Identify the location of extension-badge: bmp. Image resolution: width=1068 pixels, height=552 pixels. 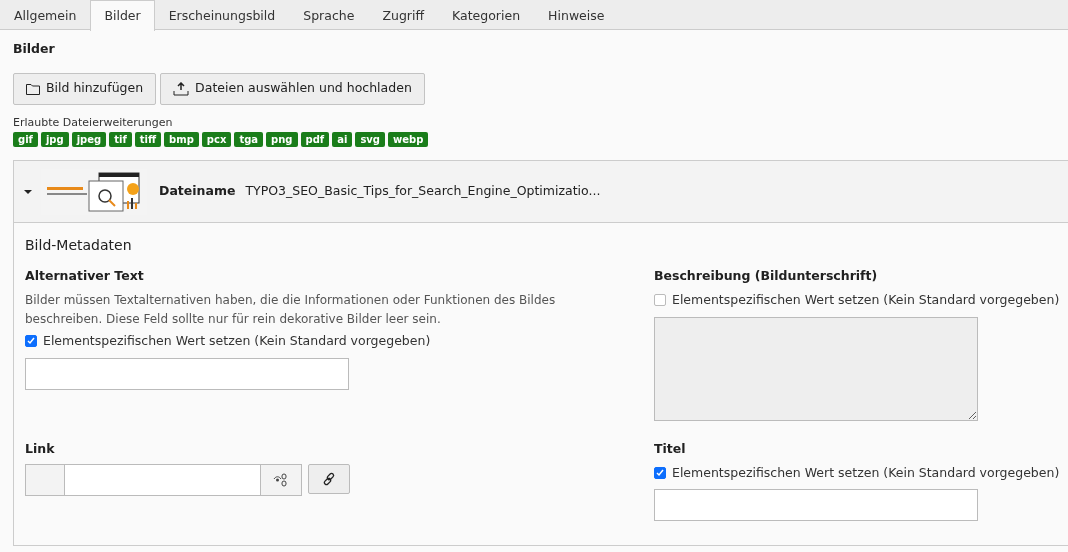
(181, 140).